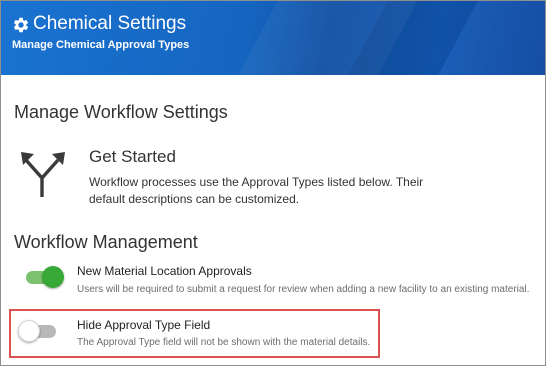  What do you see at coordinates (110, 23) in the screenshot?
I see `page-title: Chemical Settings` at bounding box center [110, 23].